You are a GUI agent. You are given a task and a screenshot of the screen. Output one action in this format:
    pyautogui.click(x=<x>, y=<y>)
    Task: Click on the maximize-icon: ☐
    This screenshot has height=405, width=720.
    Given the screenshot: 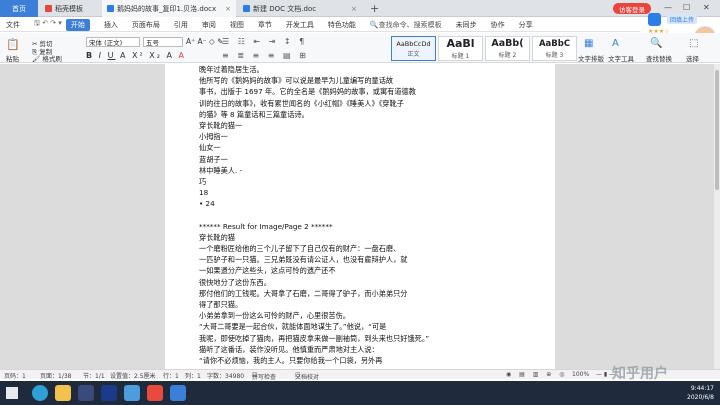 What is the action you would take?
    pyautogui.click(x=686, y=7)
    